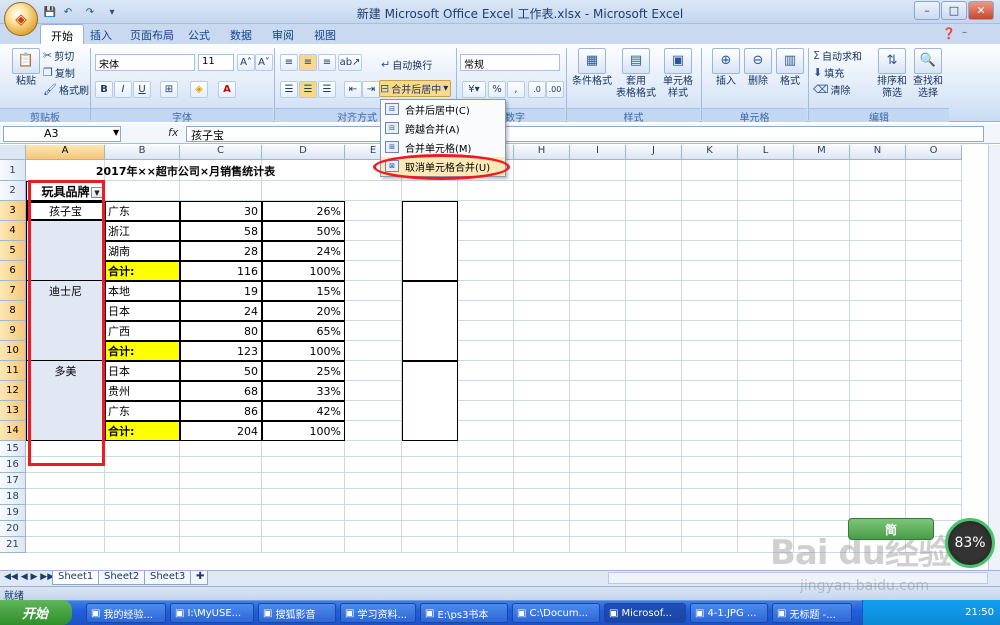  What do you see at coordinates (327, 89) in the screenshot?
I see `align-right-icon: ☰` at bounding box center [327, 89].